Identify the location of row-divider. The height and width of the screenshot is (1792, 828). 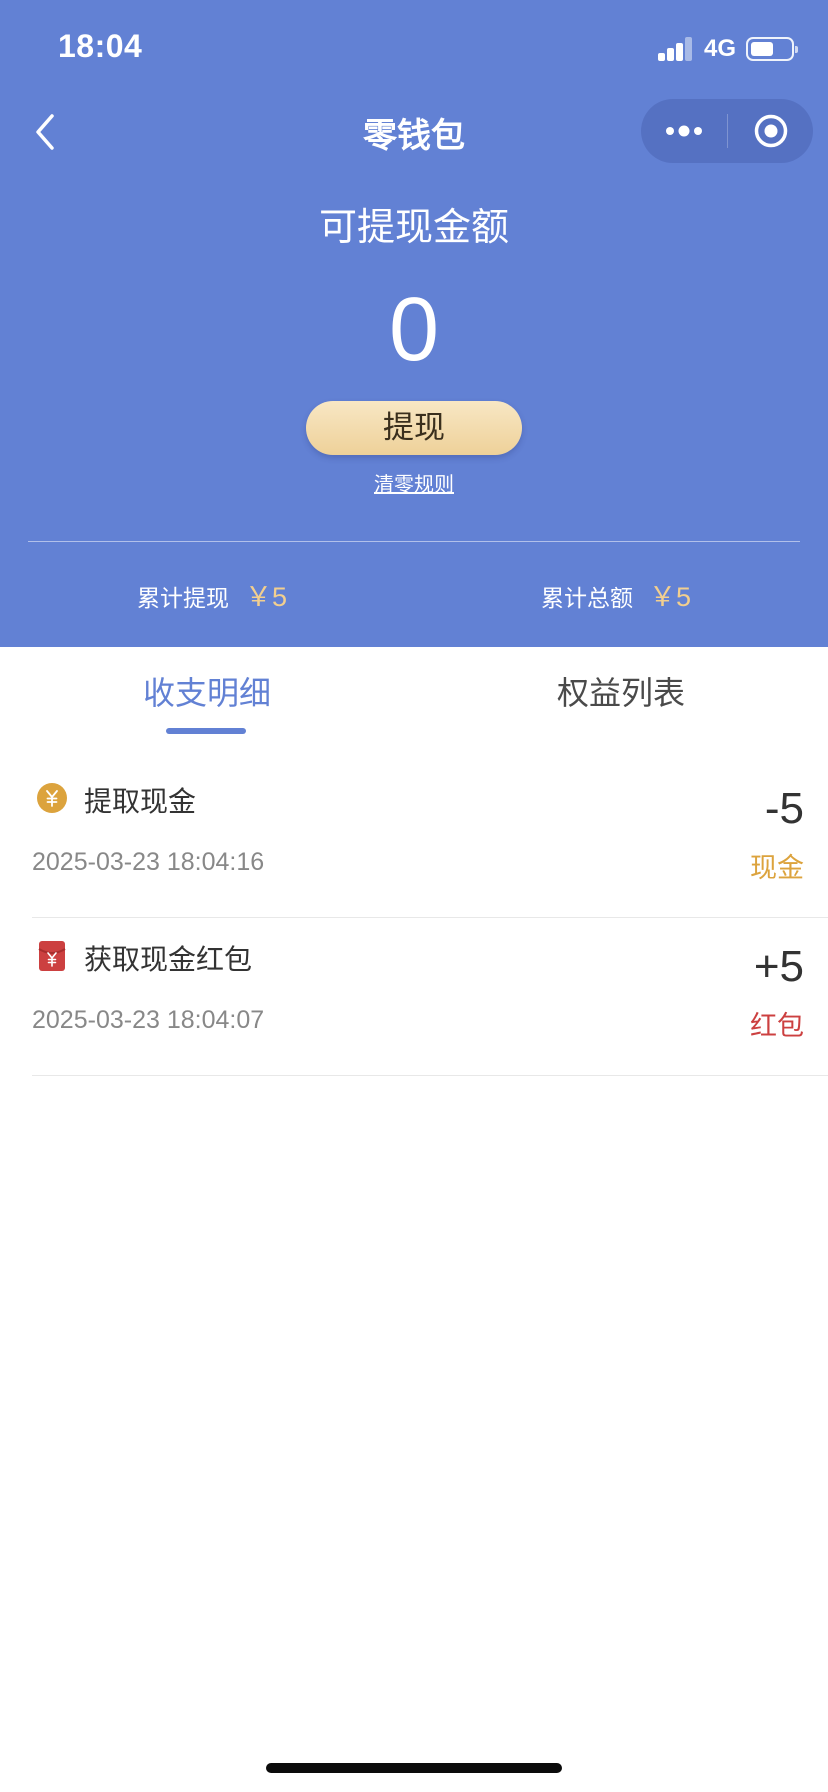
(430, 1075).